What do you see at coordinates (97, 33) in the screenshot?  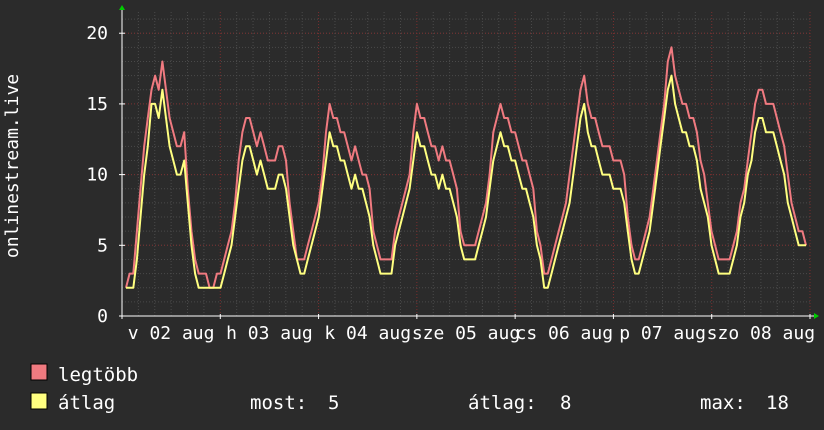 I see `y-tick-label: 20` at bounding box center [97, 33].